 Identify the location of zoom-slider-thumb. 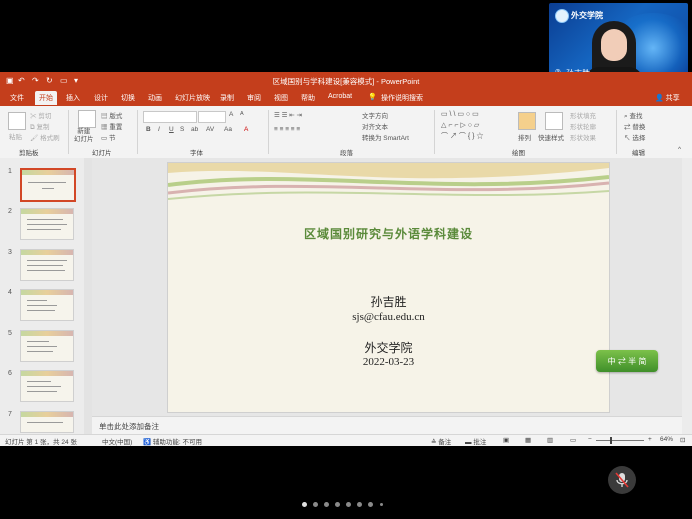
(611, 440).